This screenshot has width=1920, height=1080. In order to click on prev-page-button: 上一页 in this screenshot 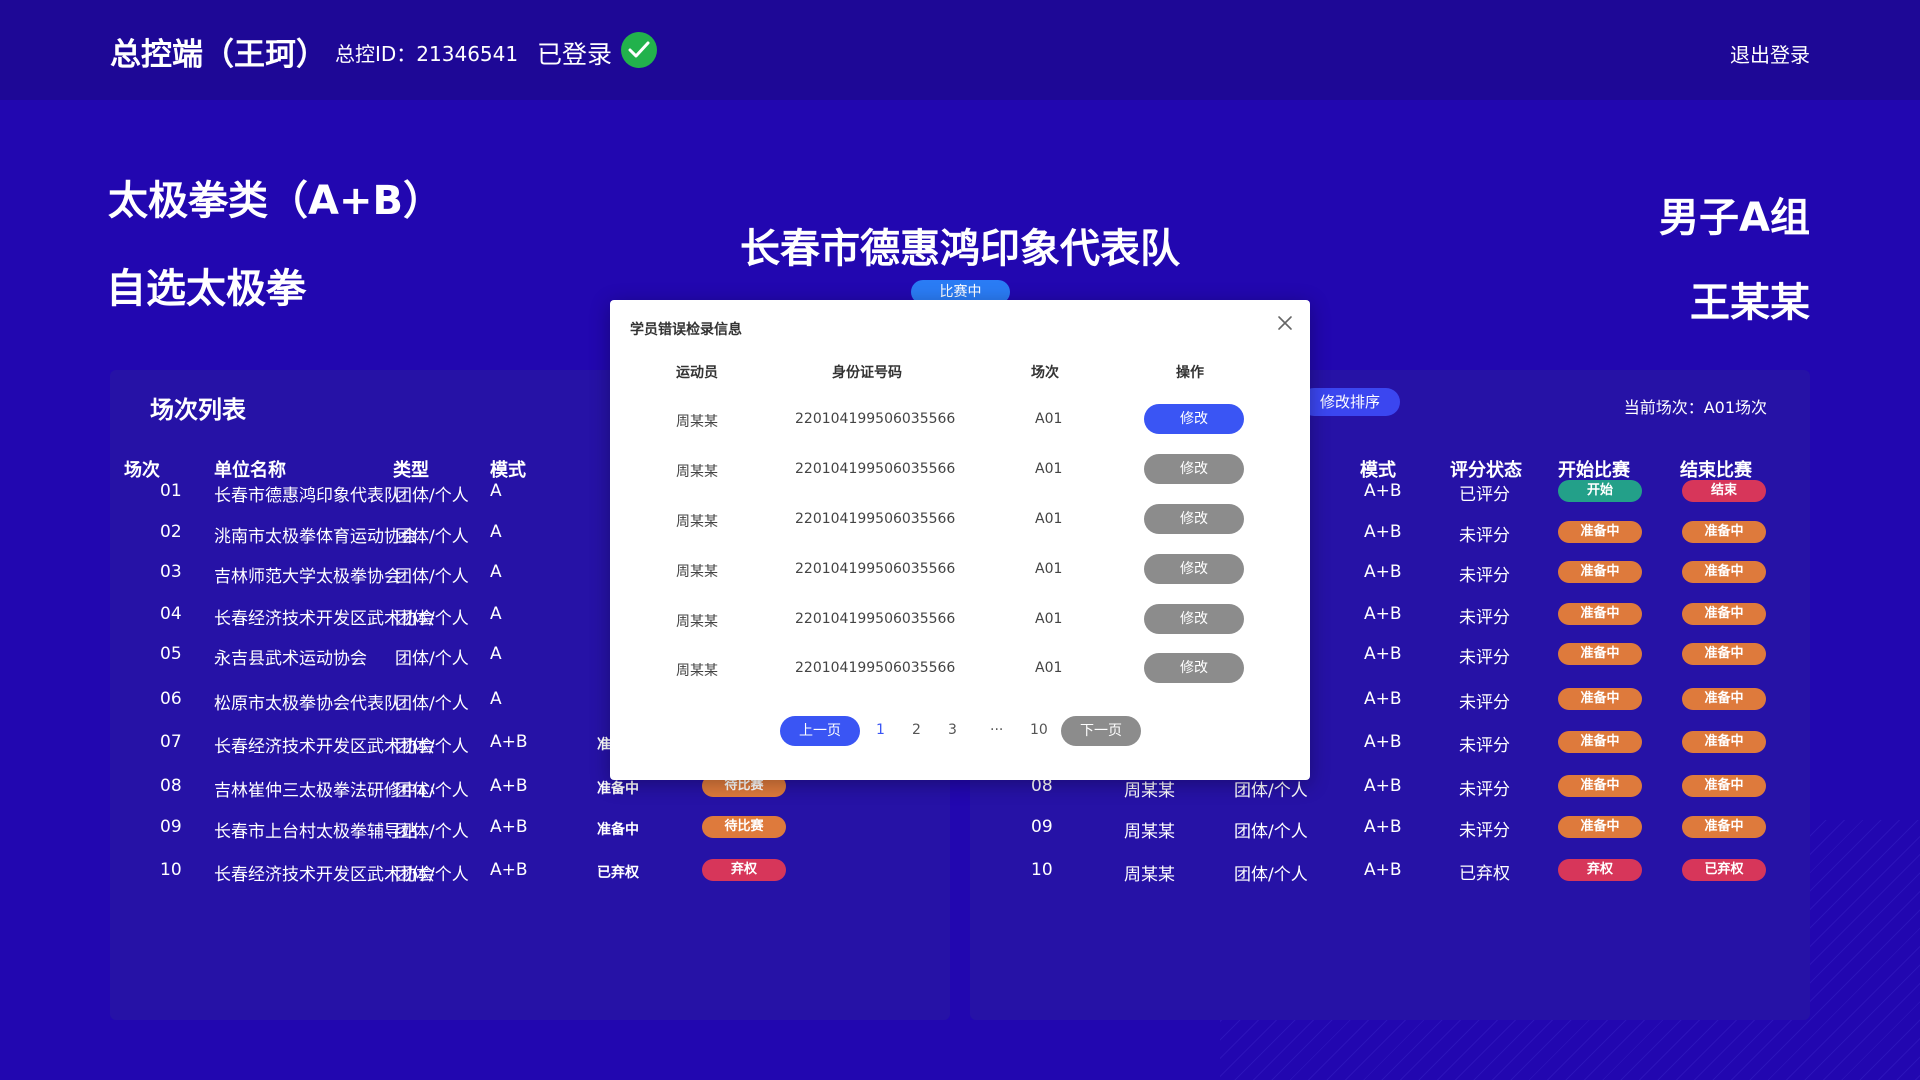, I will do `click(820, 731)`.